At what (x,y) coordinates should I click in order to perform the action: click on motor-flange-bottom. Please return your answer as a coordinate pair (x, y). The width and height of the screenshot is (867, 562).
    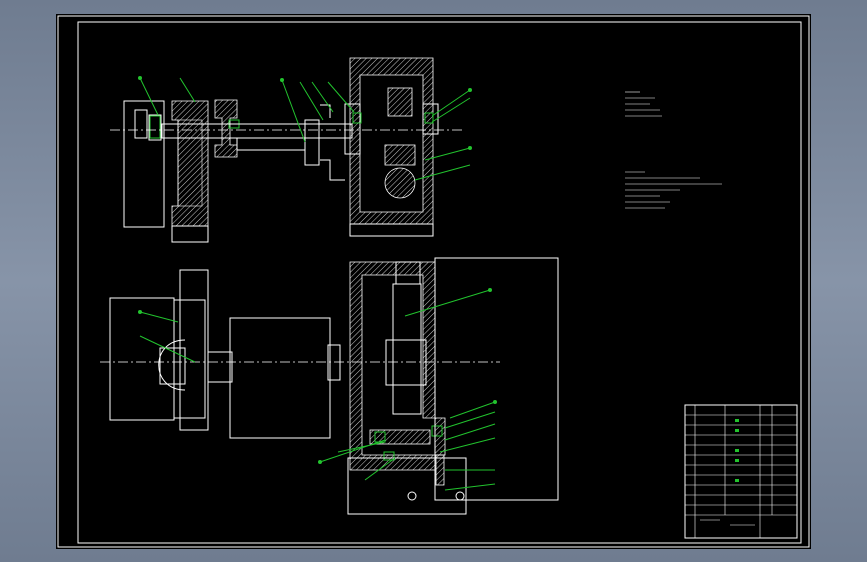
    Looking at the image, I should click on (220, 367).